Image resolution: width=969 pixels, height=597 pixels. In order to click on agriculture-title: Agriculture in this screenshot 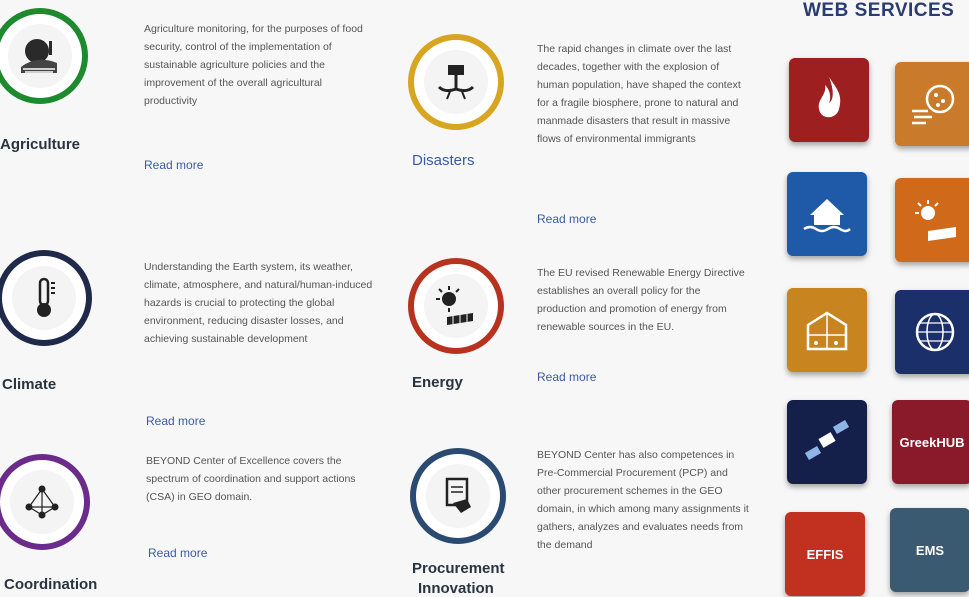, I will do `click(40, 144)`.